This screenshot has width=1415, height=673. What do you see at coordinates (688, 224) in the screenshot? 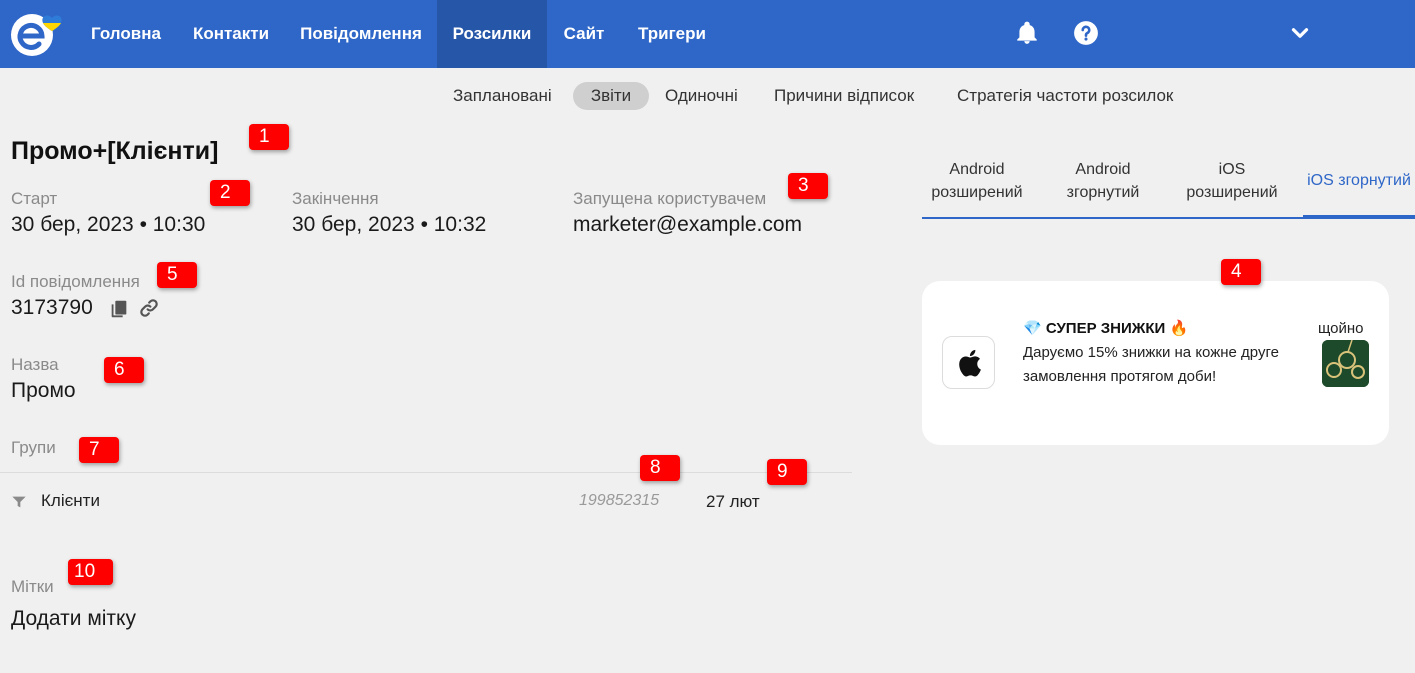
I see `launched-by-value: marketer@example.com` at bounding box center [688, 224].